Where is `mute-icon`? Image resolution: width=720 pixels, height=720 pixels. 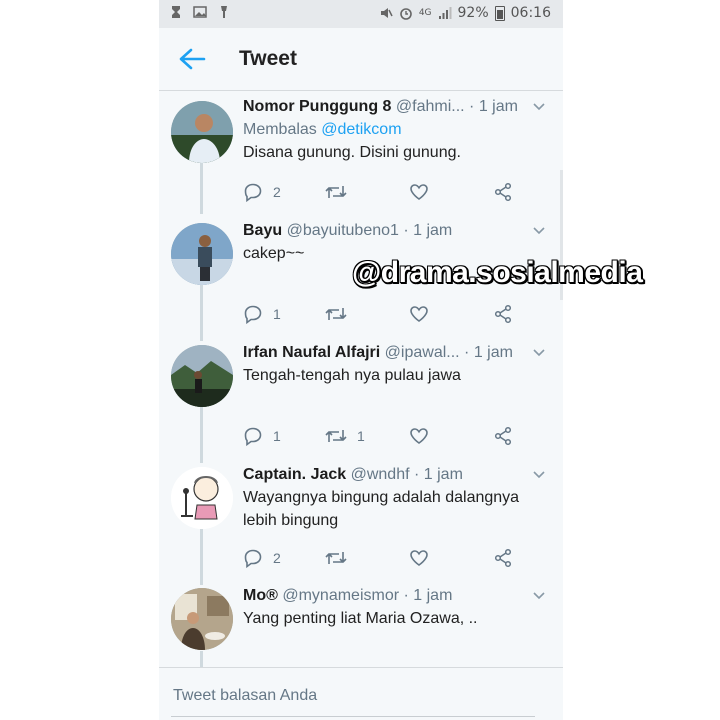
mute-icon is located at coordinates (386, 13).